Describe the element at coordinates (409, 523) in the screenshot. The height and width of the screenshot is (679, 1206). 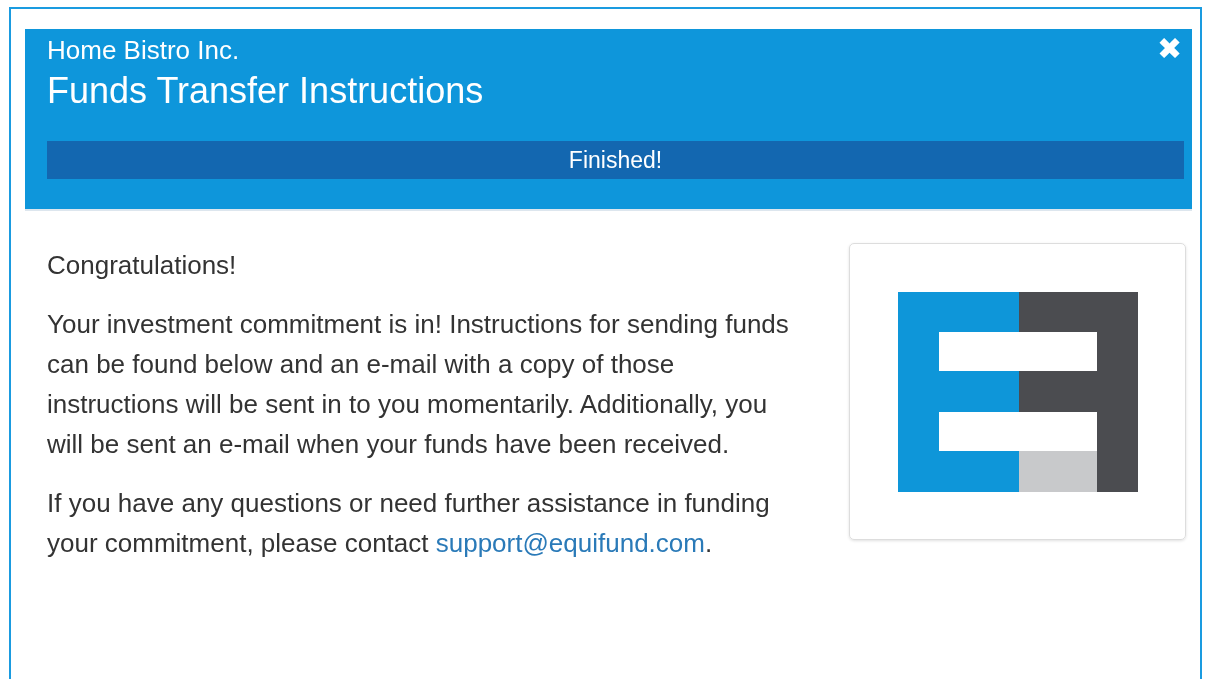
I see `contact-paragraph: If you have any questions or need further assistance in funding your commitment, please contact support@equifund.com.` at that location.